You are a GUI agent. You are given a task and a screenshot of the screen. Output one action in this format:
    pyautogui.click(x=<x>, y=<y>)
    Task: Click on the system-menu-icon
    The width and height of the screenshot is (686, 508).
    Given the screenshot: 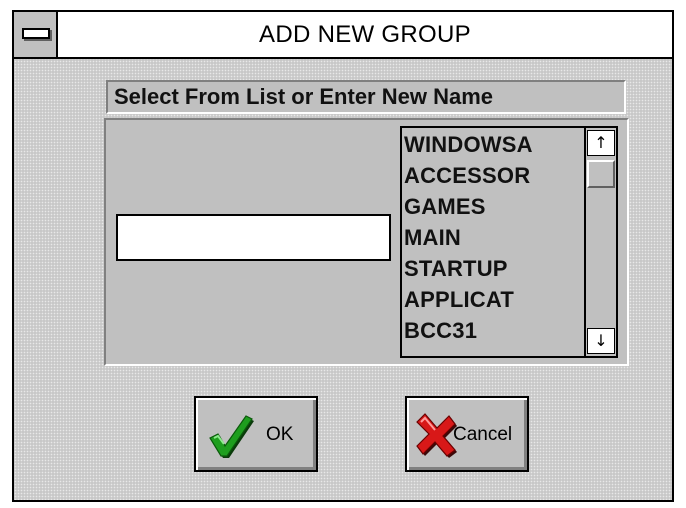 What is the action you would take?
    pyautogui.click(x=36, y=33)
    